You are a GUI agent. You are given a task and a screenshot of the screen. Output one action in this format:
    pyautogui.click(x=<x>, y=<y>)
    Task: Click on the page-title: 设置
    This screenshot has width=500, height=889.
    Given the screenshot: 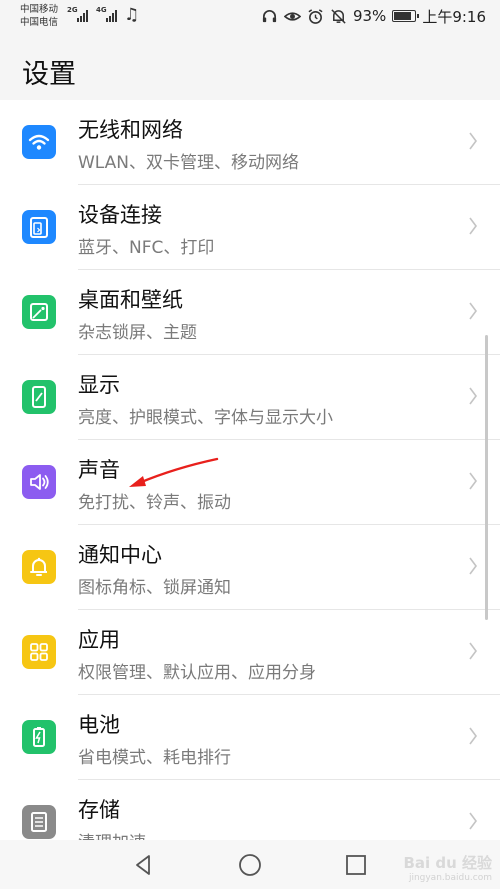 What is the action you would take?
    pyautogui.click(x=49, y=74)
    